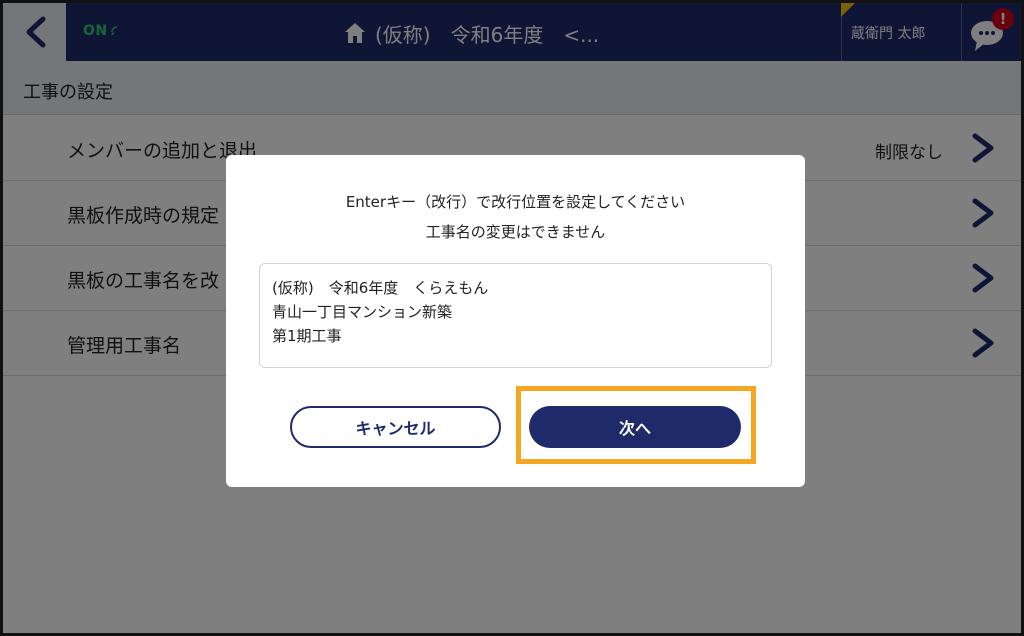 This screenshot has width=1024, height=636. Describe the element at coordinates (515, 202) in the screenshot. I see `dialog-instruction: Enterキー（改行）で改行位置を設定してください` at that location.